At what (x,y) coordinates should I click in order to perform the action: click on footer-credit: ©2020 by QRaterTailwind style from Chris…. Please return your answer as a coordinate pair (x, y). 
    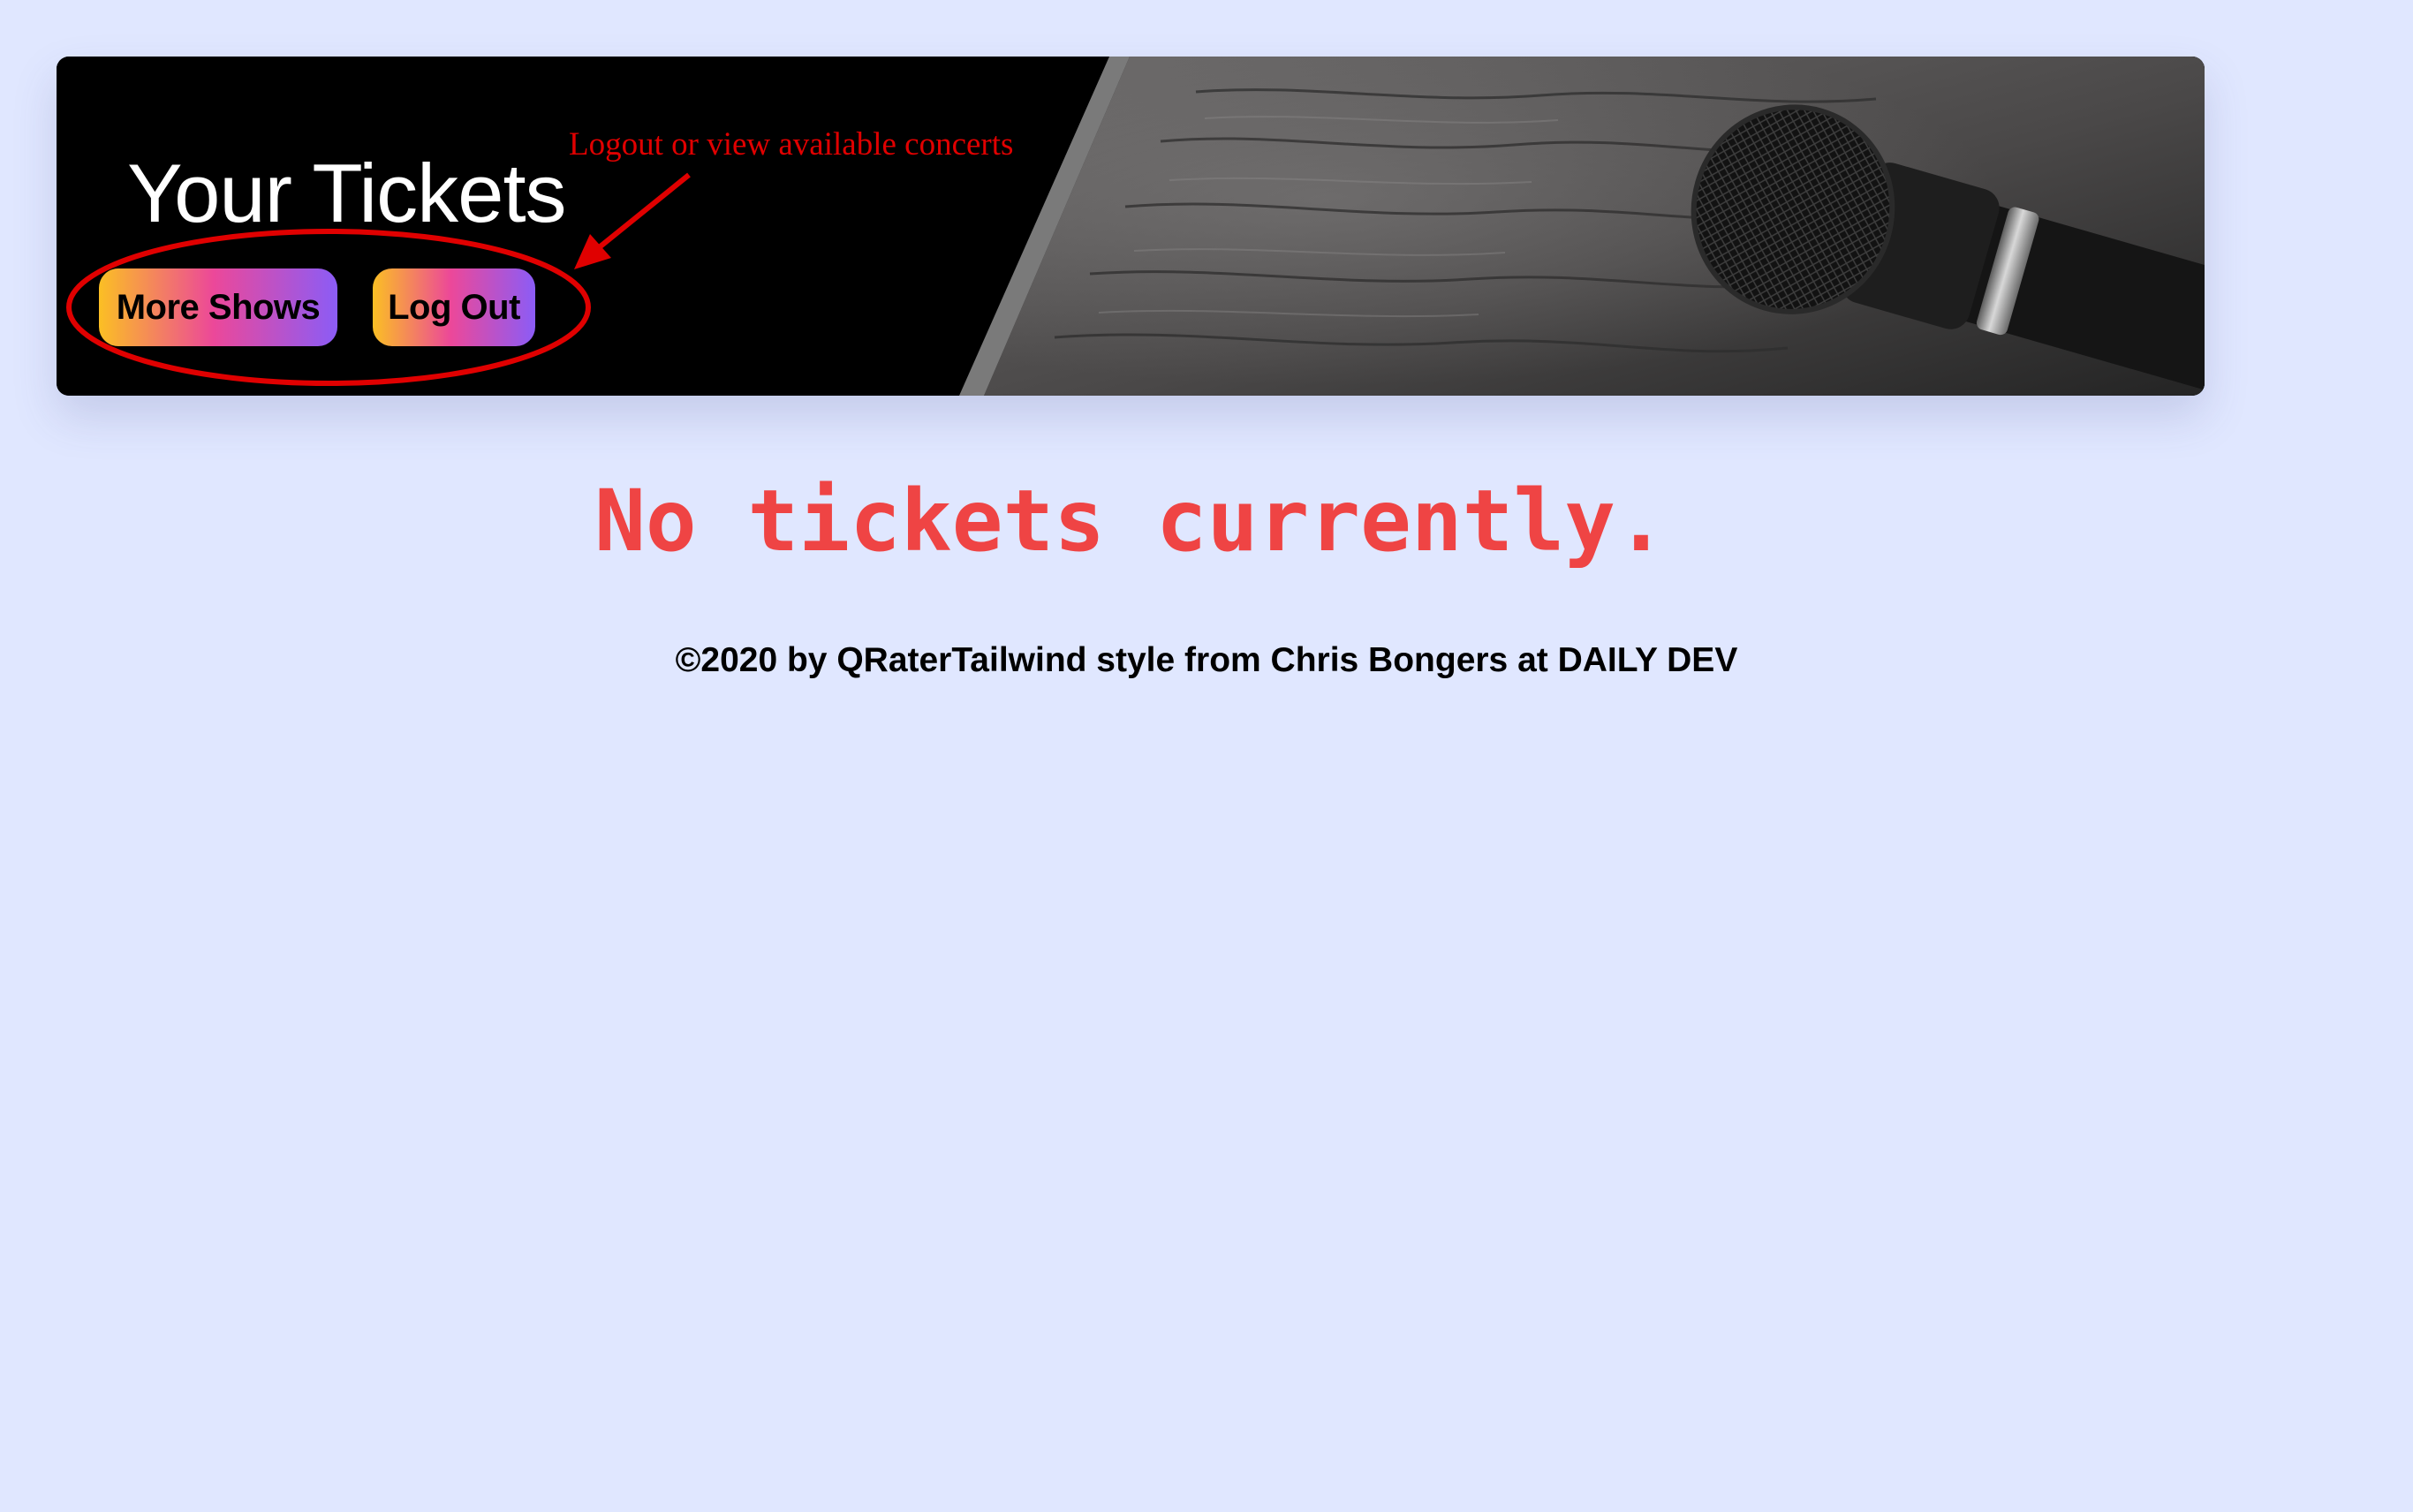
    Looking at the image, I should click on (1206, 660).